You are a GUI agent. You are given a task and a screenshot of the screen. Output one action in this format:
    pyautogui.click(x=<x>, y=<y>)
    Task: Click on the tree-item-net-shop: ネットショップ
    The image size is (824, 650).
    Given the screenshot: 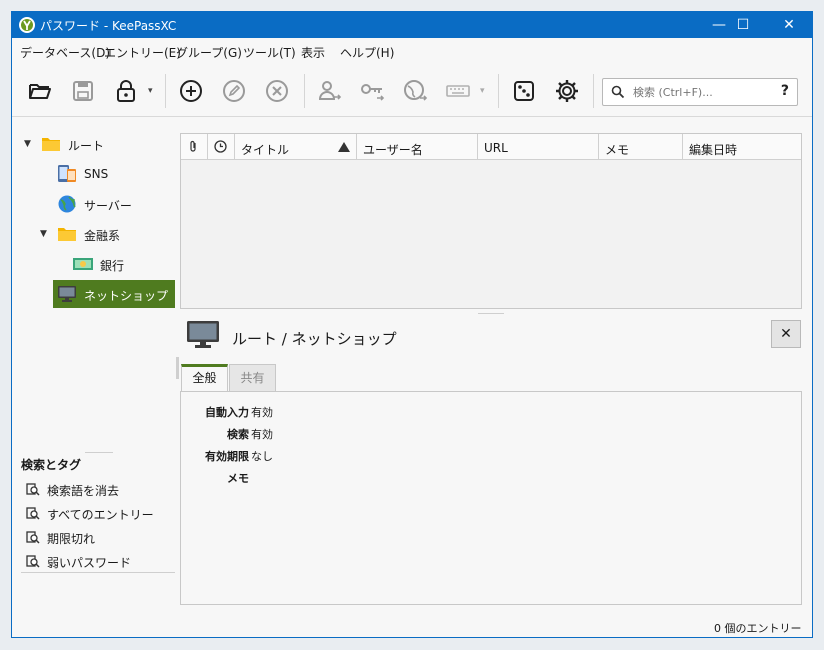 What is the action you would take?
    pyautogui.click(x=114, y=294)
    